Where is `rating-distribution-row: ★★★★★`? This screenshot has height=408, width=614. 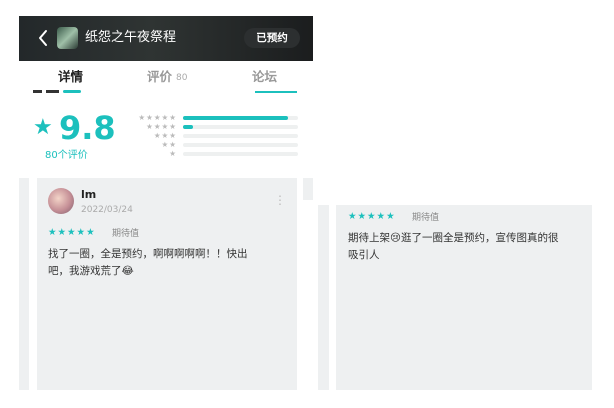
rating-distribution-row: ★★★★★ is located at coordinates (210, 117).